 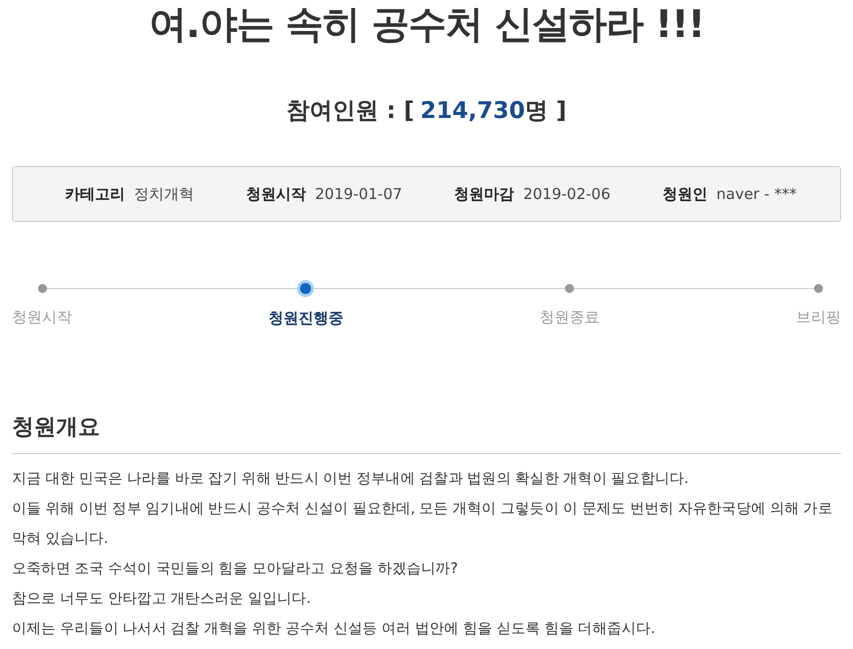 I want to click on participants-count: 214,730, so click(x=472, y=111).